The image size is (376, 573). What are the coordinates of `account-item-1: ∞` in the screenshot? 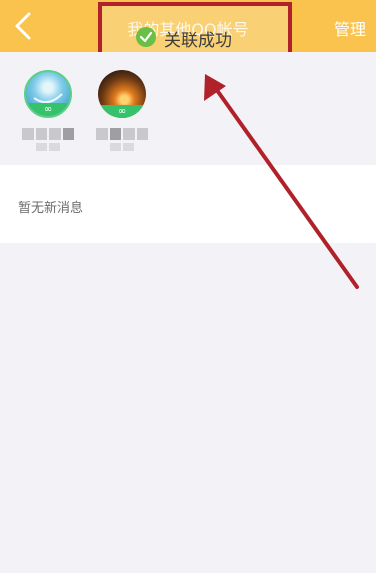 It's located at (48, 110).